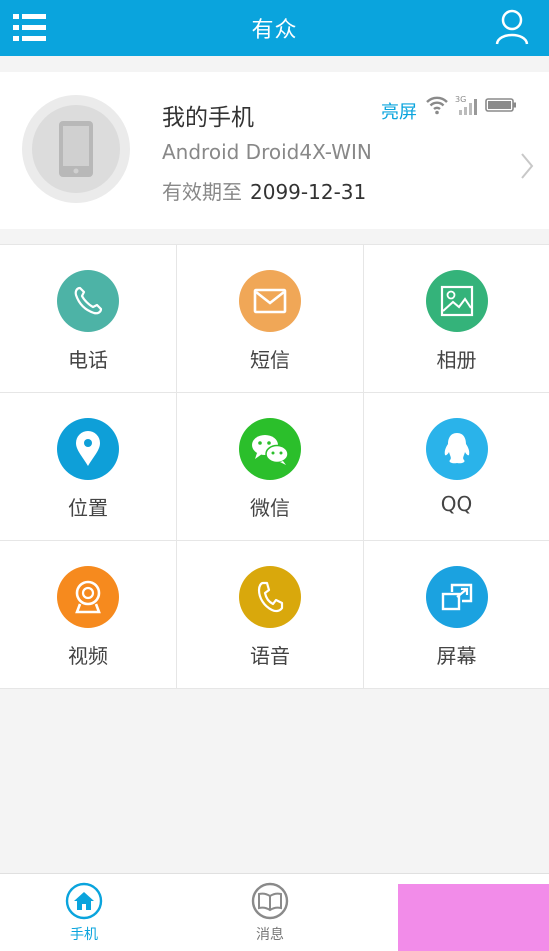 This screenshot has height=951, width=549. I want to click on grid-item-location: 位置, so click(88, 467).